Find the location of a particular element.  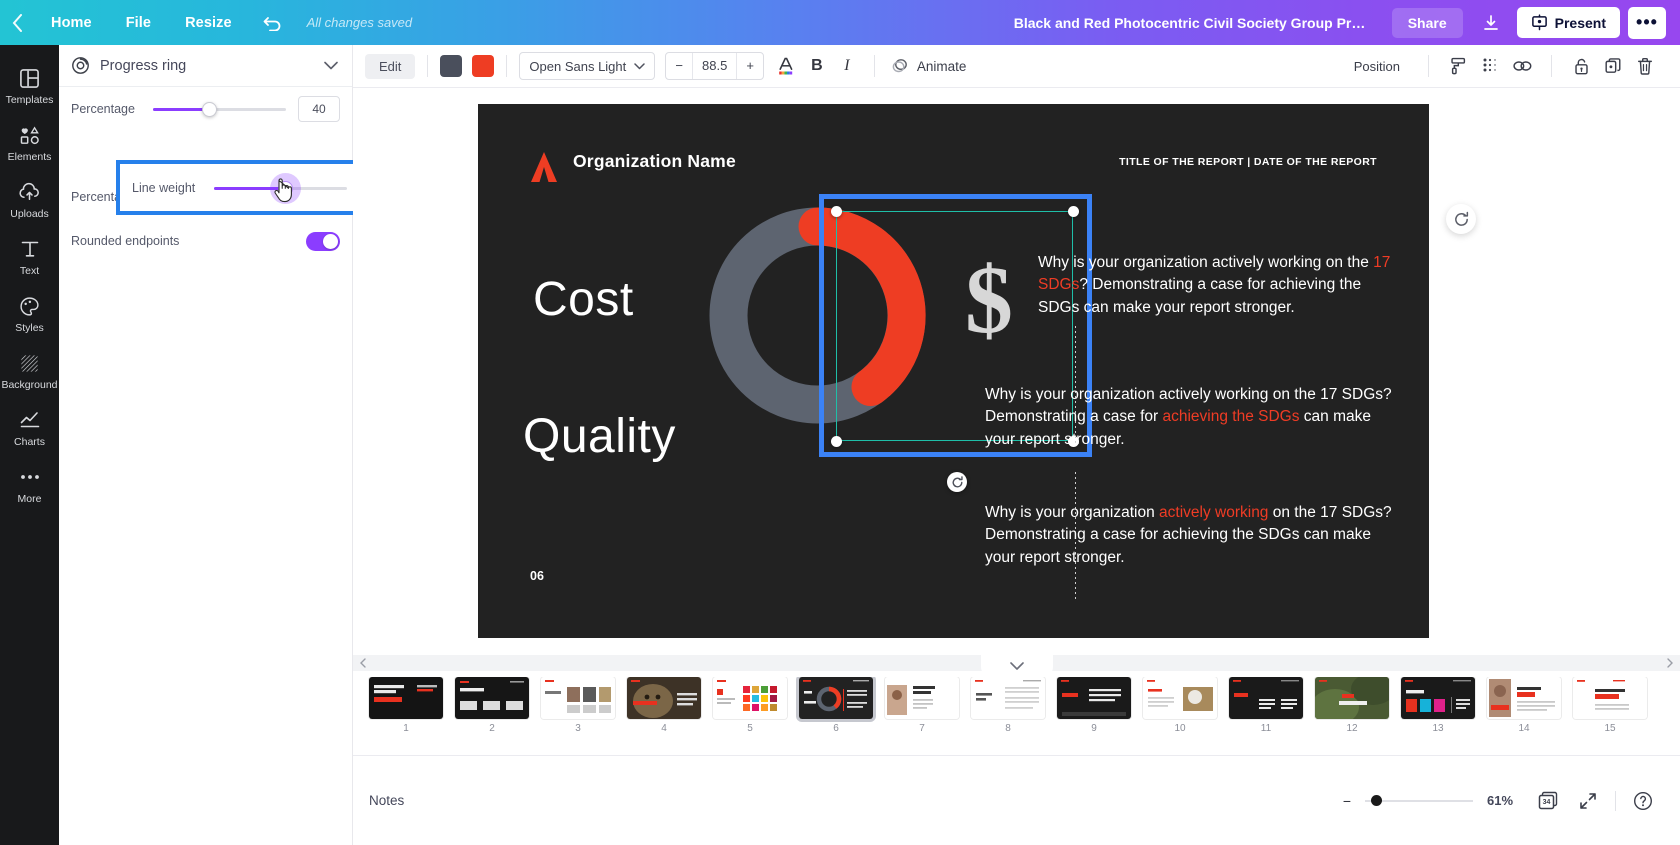

font-size-increase: + is located at coordinates (750, 66).